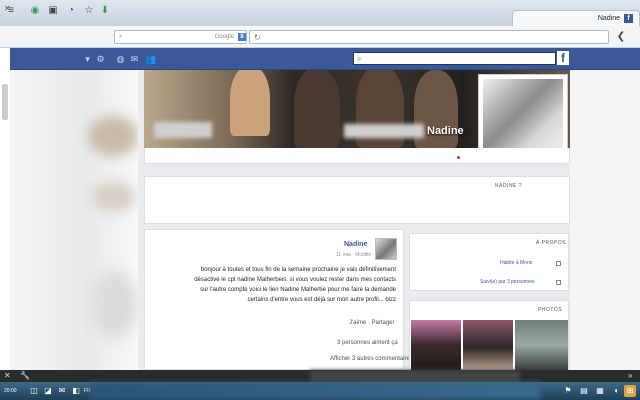 The height and width of the screenshot is (400, 640). What do you see at coordinates (150, 59) in the screenshot?
I see `friends-icon: 👥` at bounding box center [150, 59].